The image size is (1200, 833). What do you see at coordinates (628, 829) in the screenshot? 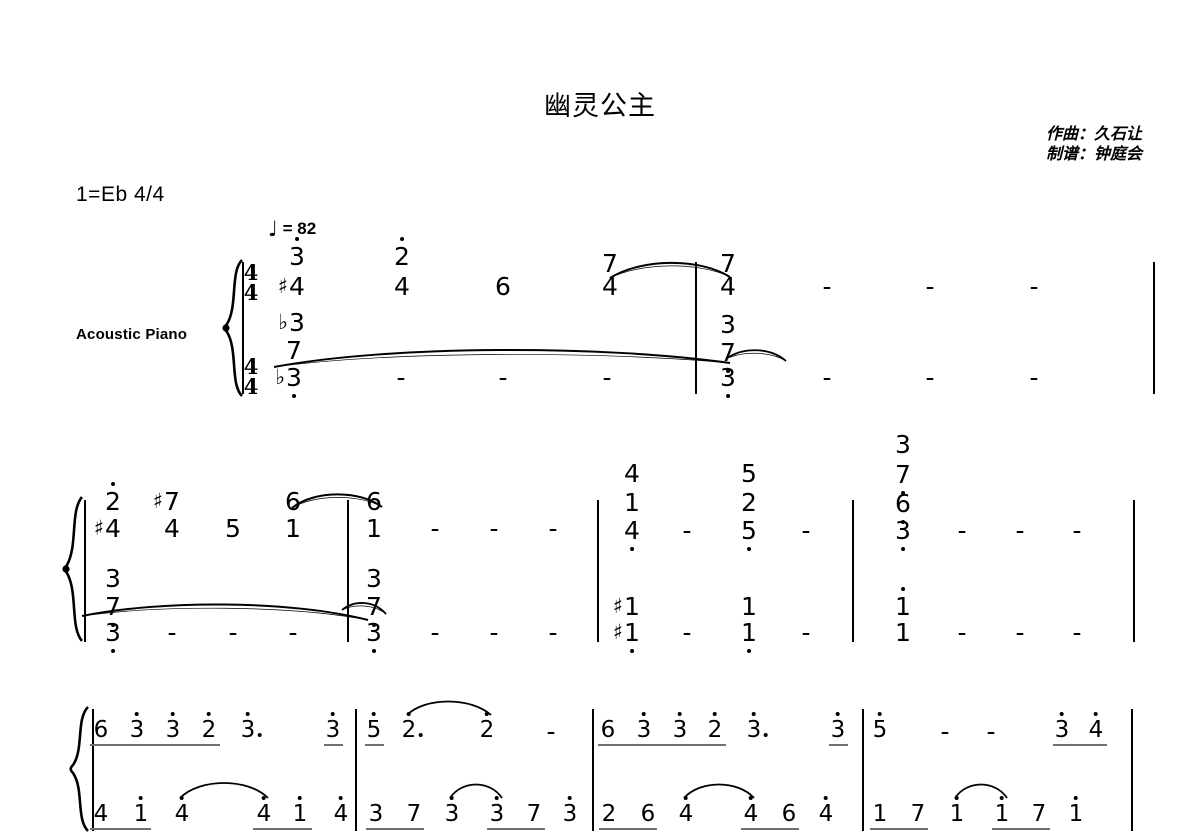
I see `beam-s3-m3-bass-a` at bounding box center [628, 829].